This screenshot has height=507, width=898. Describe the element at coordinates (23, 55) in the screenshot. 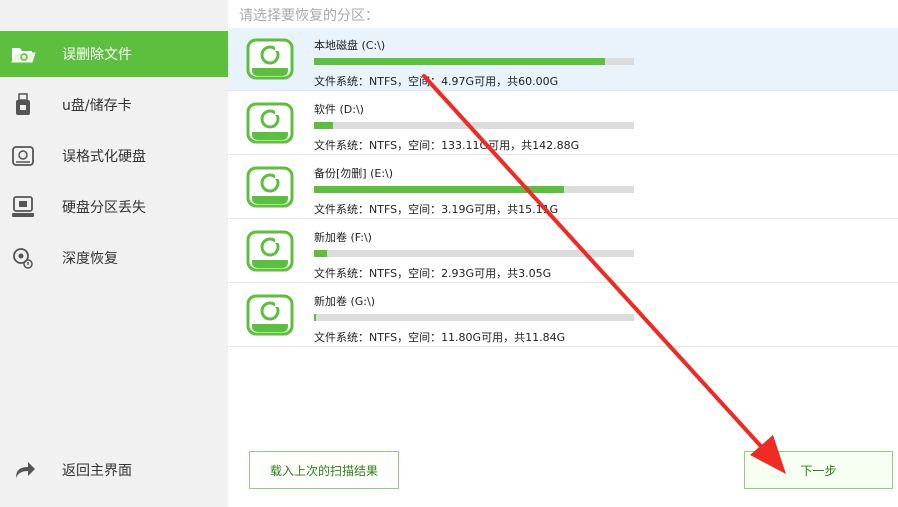

I see `folder-icon` at that location.